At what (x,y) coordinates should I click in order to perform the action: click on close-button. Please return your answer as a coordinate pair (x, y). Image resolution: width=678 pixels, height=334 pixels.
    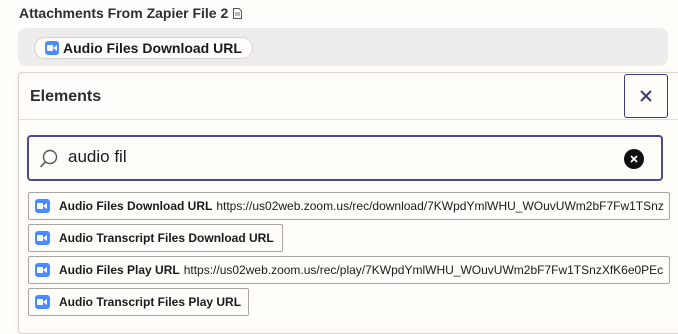
    Looking at the image, I should click on (646, 96).